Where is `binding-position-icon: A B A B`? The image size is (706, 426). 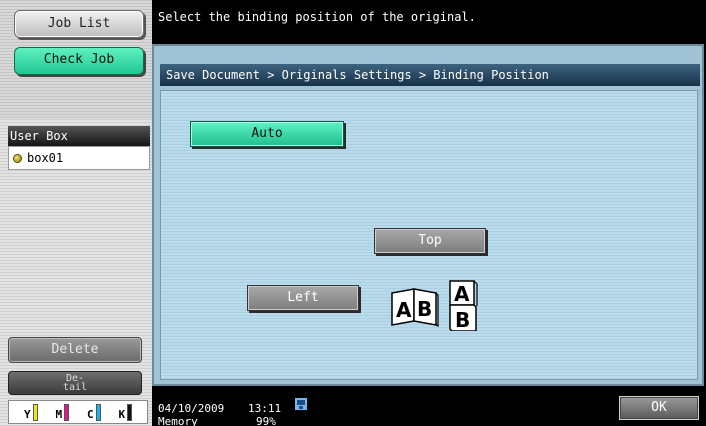
binding-position-icon: A B A B is located at coordinates (434, 305).